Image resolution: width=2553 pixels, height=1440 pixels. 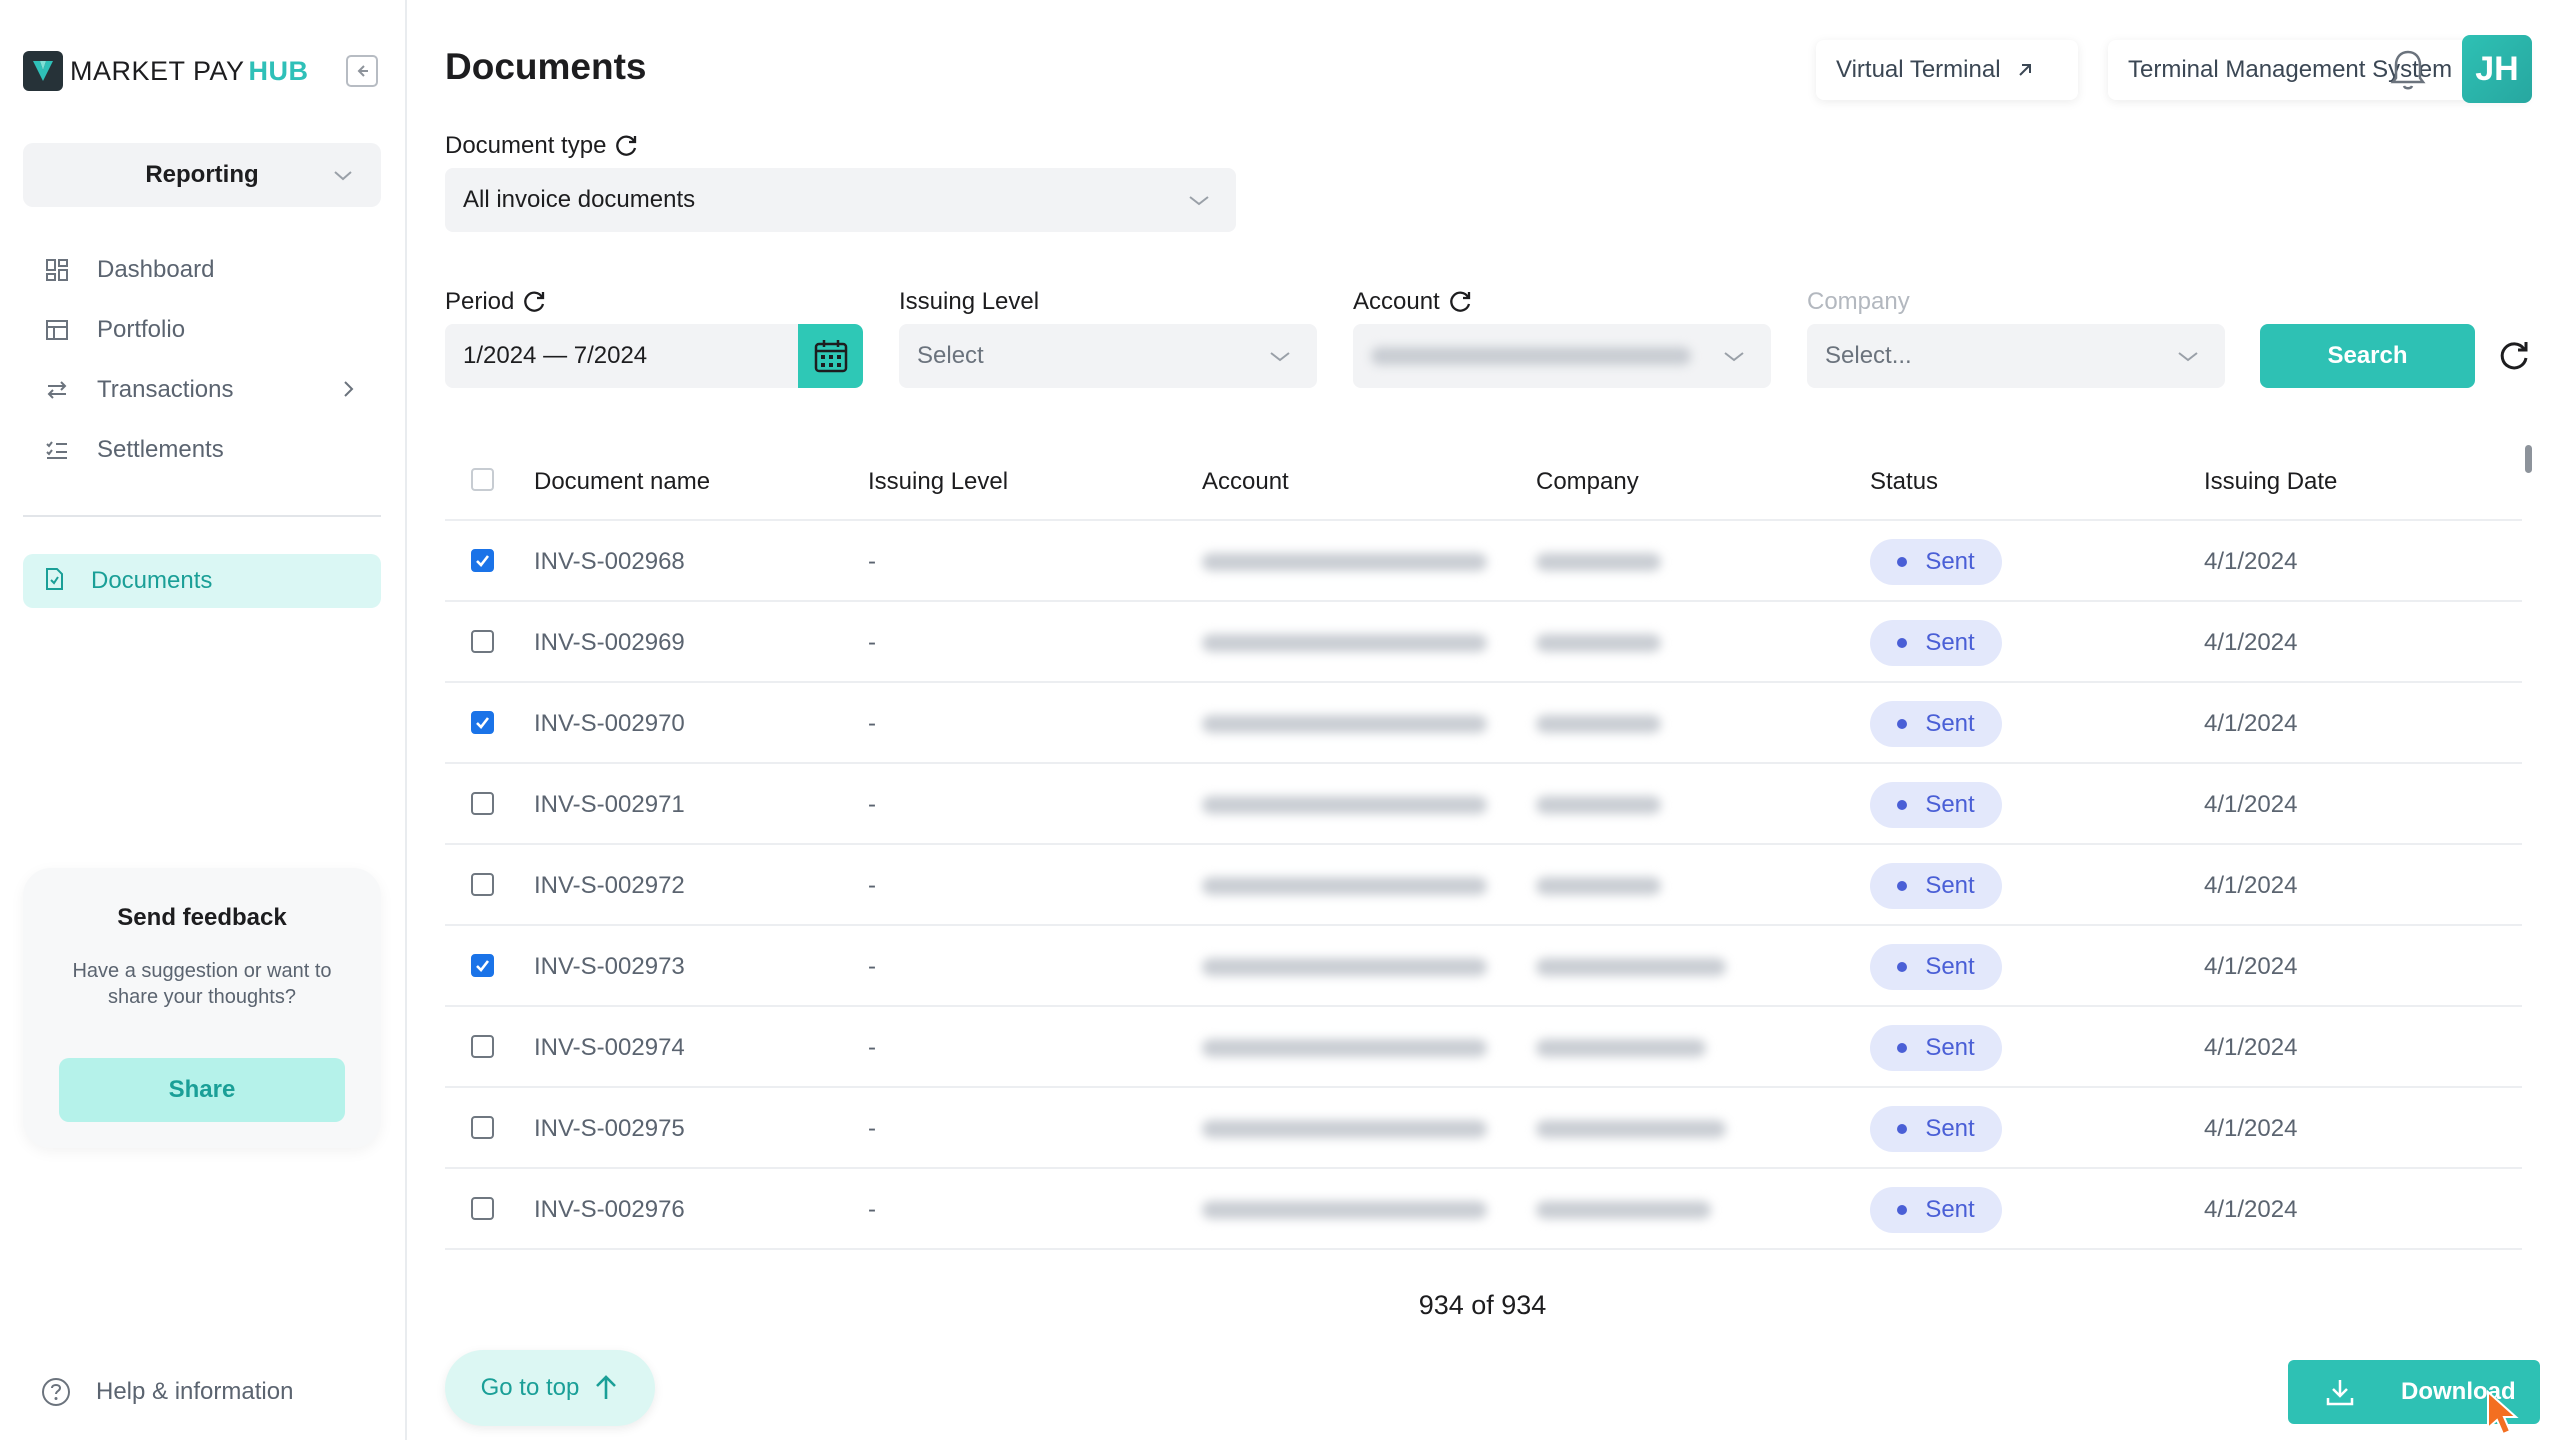 What do you see at coordinates (1483, 561) in the screenshot?
I see `table-row: INV-S-002968 - Sent 4/1/2024` at bounding box center [1483, 561].